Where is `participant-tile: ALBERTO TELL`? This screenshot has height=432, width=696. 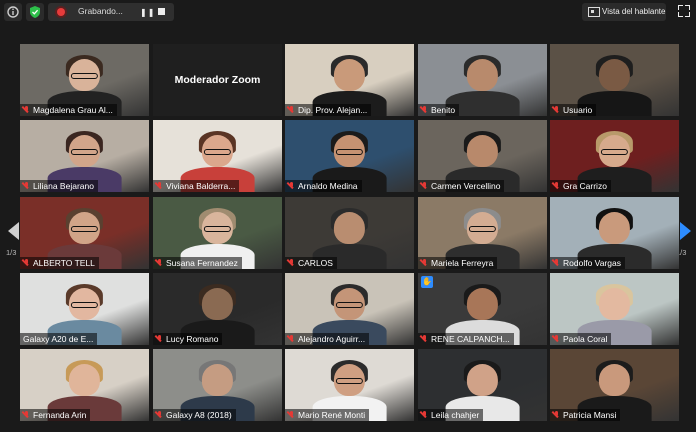 participant-tile: ALBERTO TELL is located at coordinates (84, 233).